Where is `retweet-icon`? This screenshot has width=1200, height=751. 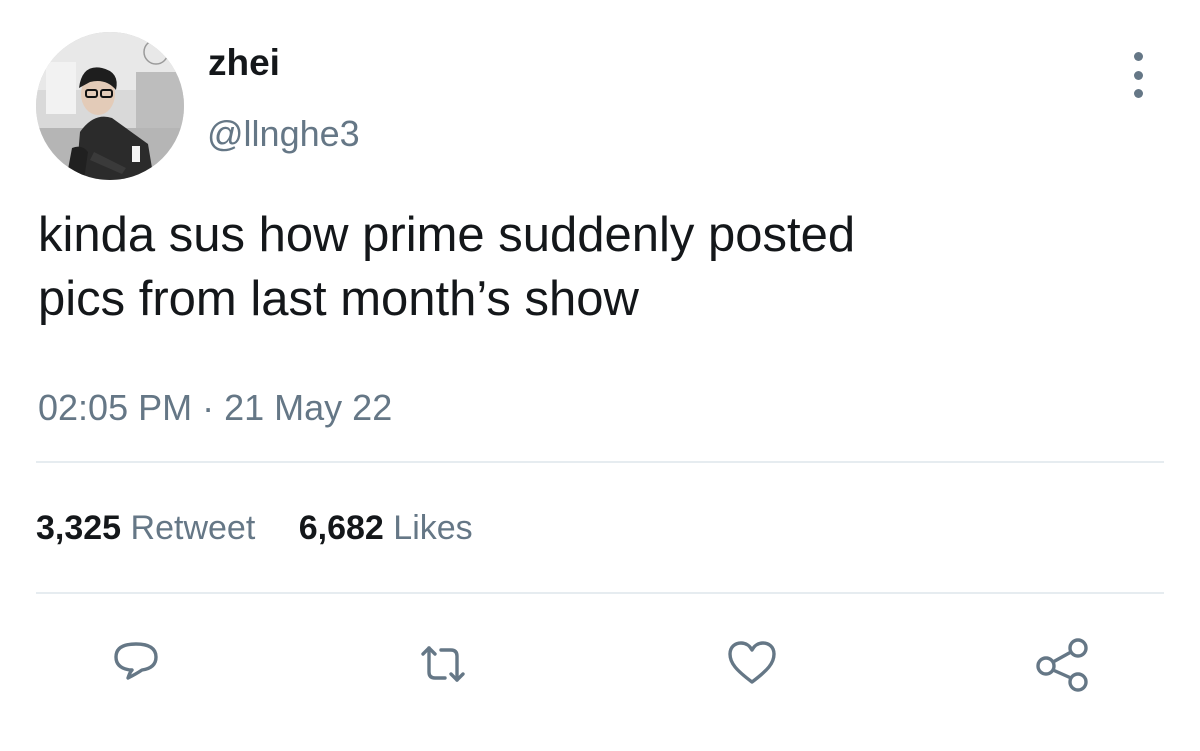
retweet-icon is located at coordinates (443, 664).